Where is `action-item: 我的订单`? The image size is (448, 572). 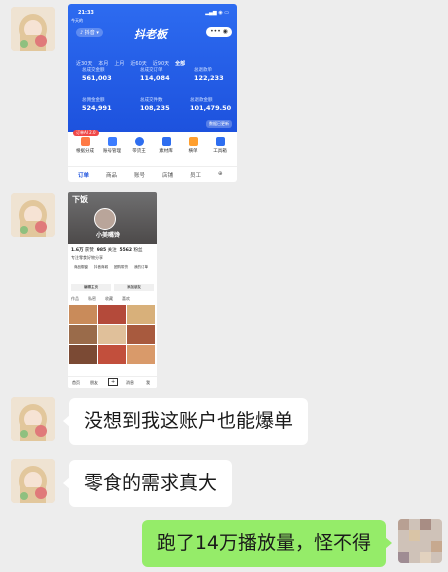
action-item: 我的订单 is located at coordinates (141, 267).